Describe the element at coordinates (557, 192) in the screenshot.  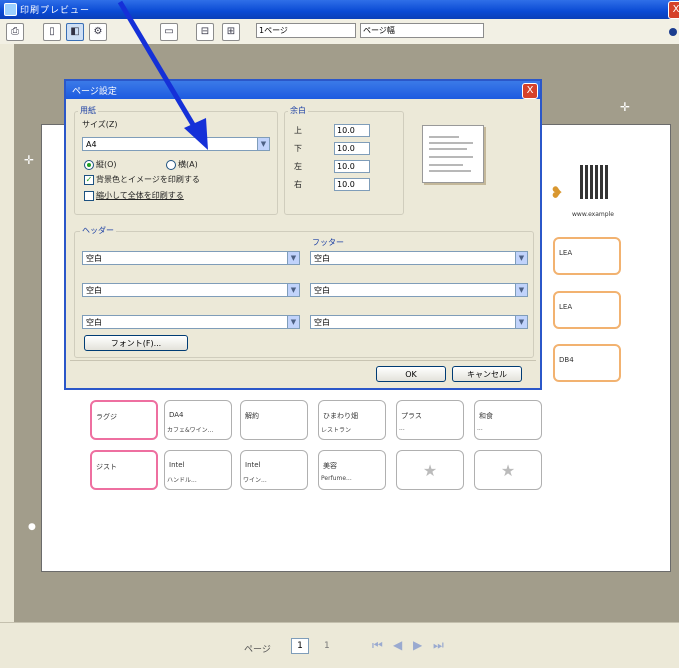
I see `heart-icon: ❥` at that location.